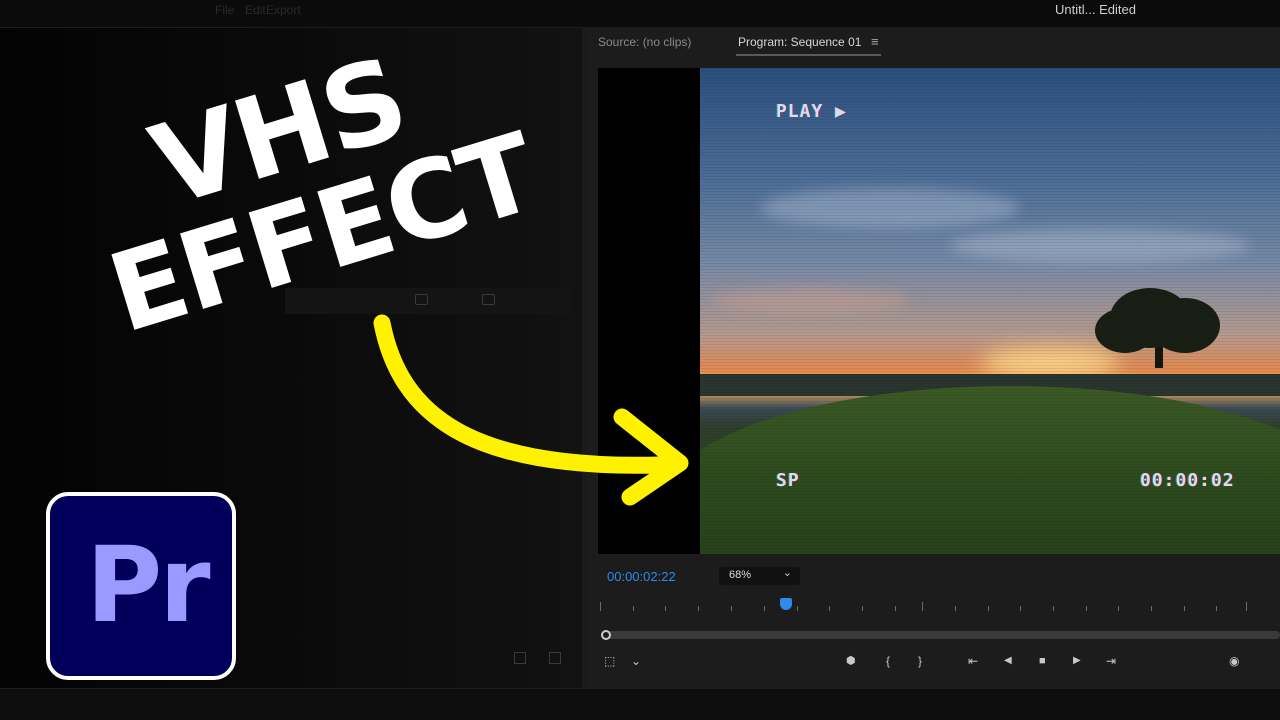 This screenshot has height=720, width=1280. I want to click on calendar-icon, so click(421, 299).